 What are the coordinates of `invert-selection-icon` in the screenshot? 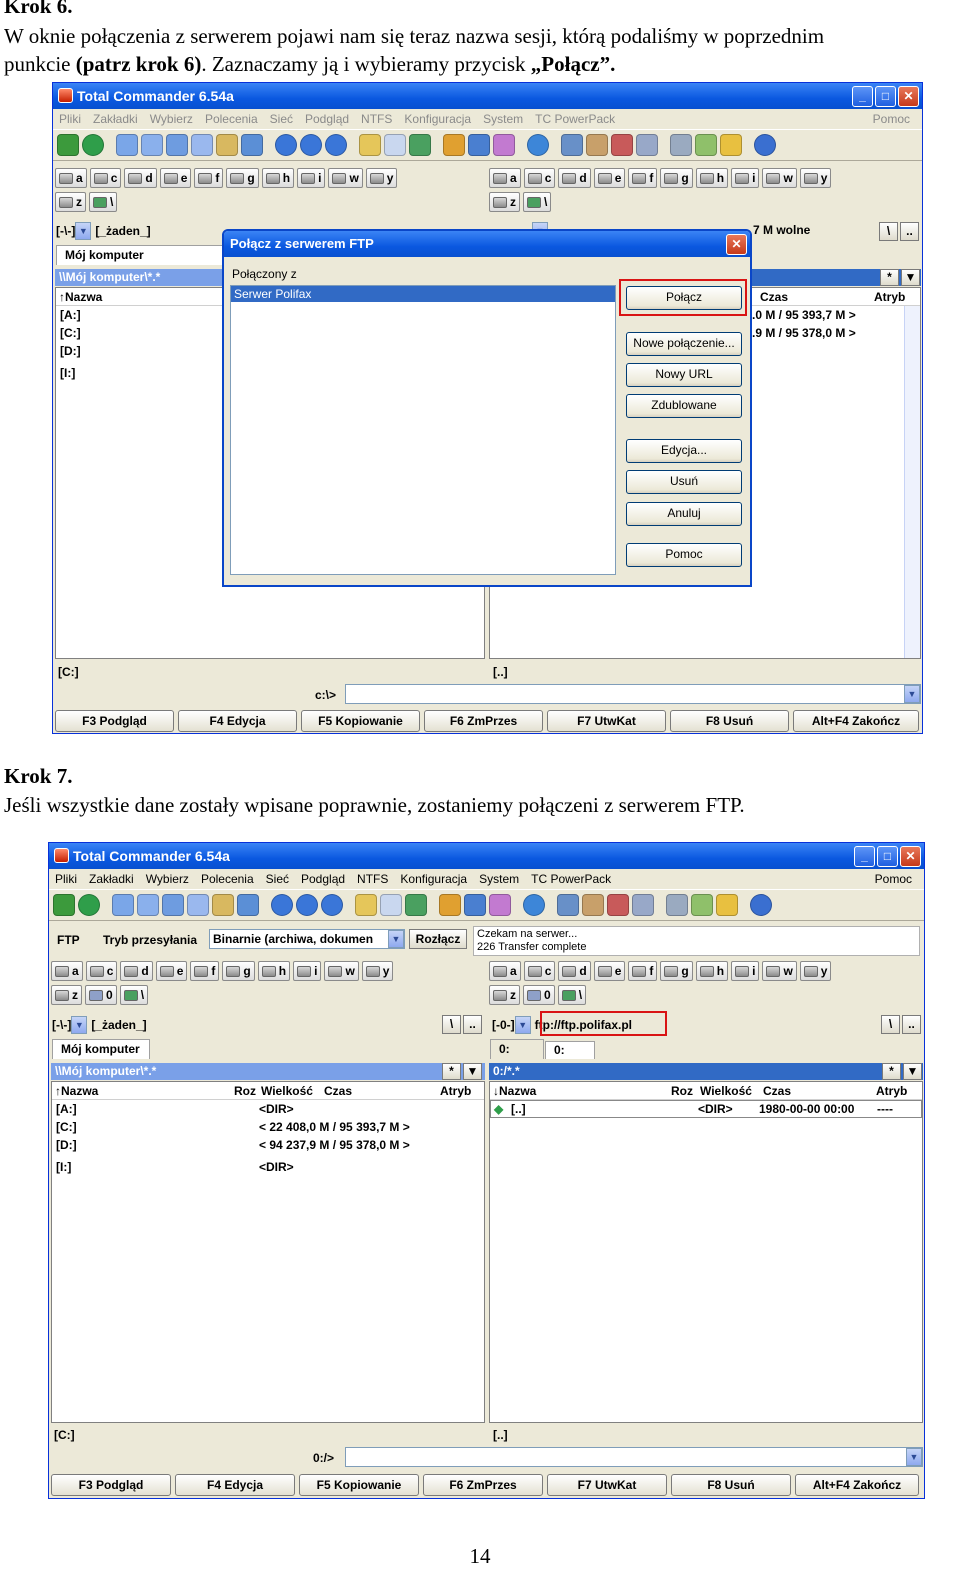 It's located at (286, 145).